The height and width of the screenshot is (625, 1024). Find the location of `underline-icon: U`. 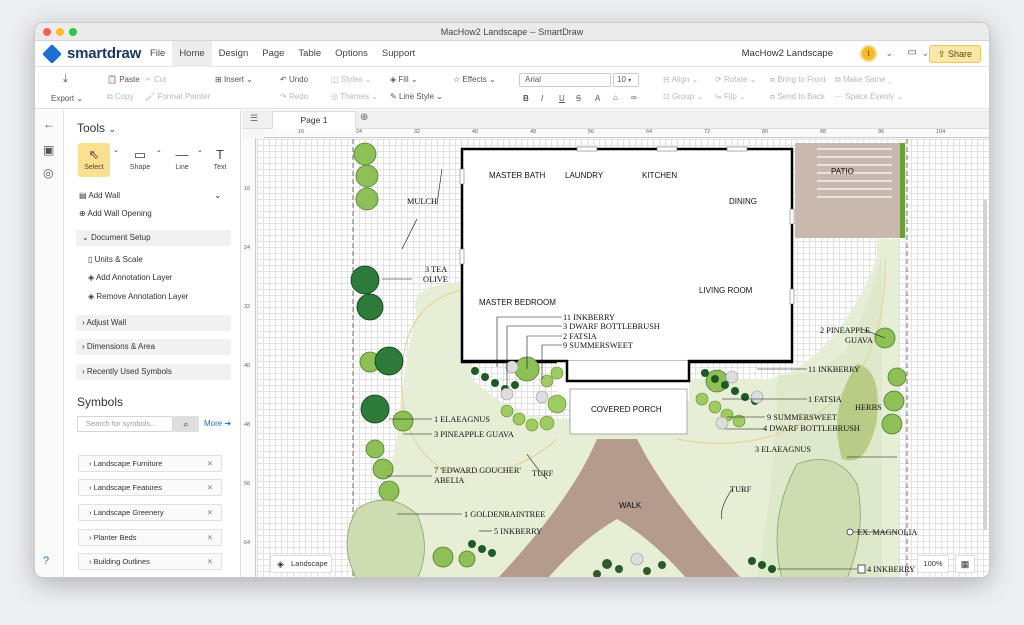

underline-icon: U is located at coordinates (562, 98).